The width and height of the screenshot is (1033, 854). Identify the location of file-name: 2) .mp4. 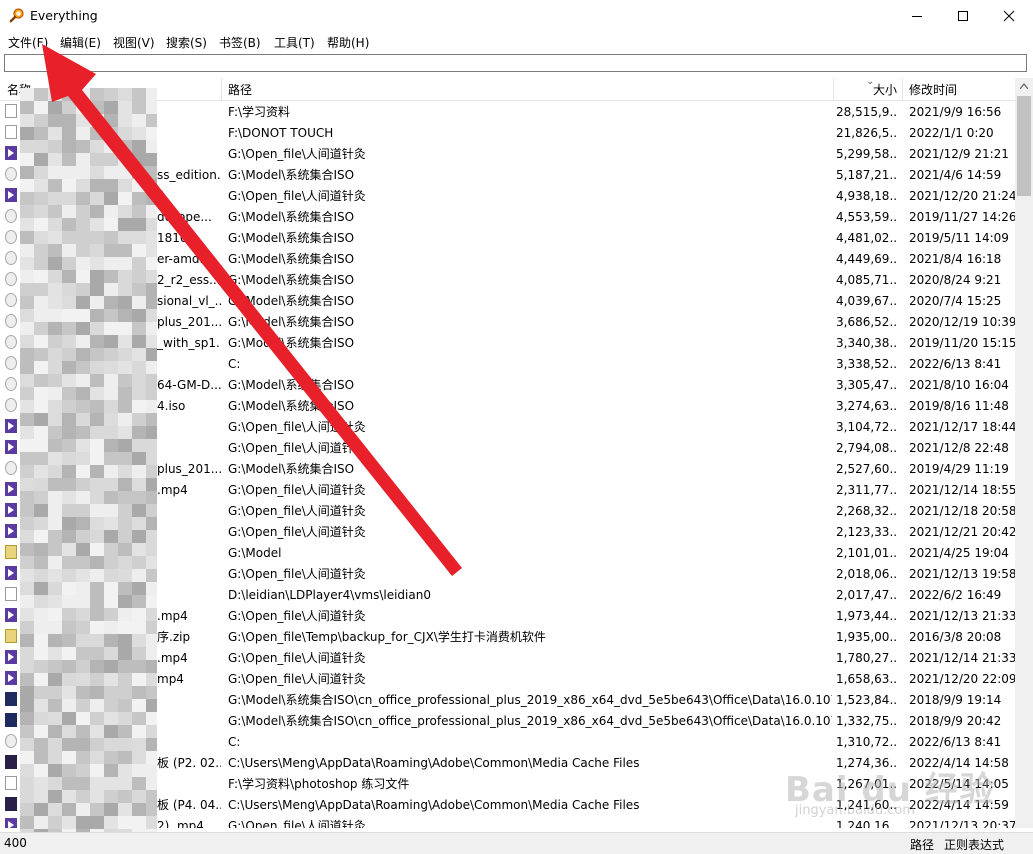
(180, 823).